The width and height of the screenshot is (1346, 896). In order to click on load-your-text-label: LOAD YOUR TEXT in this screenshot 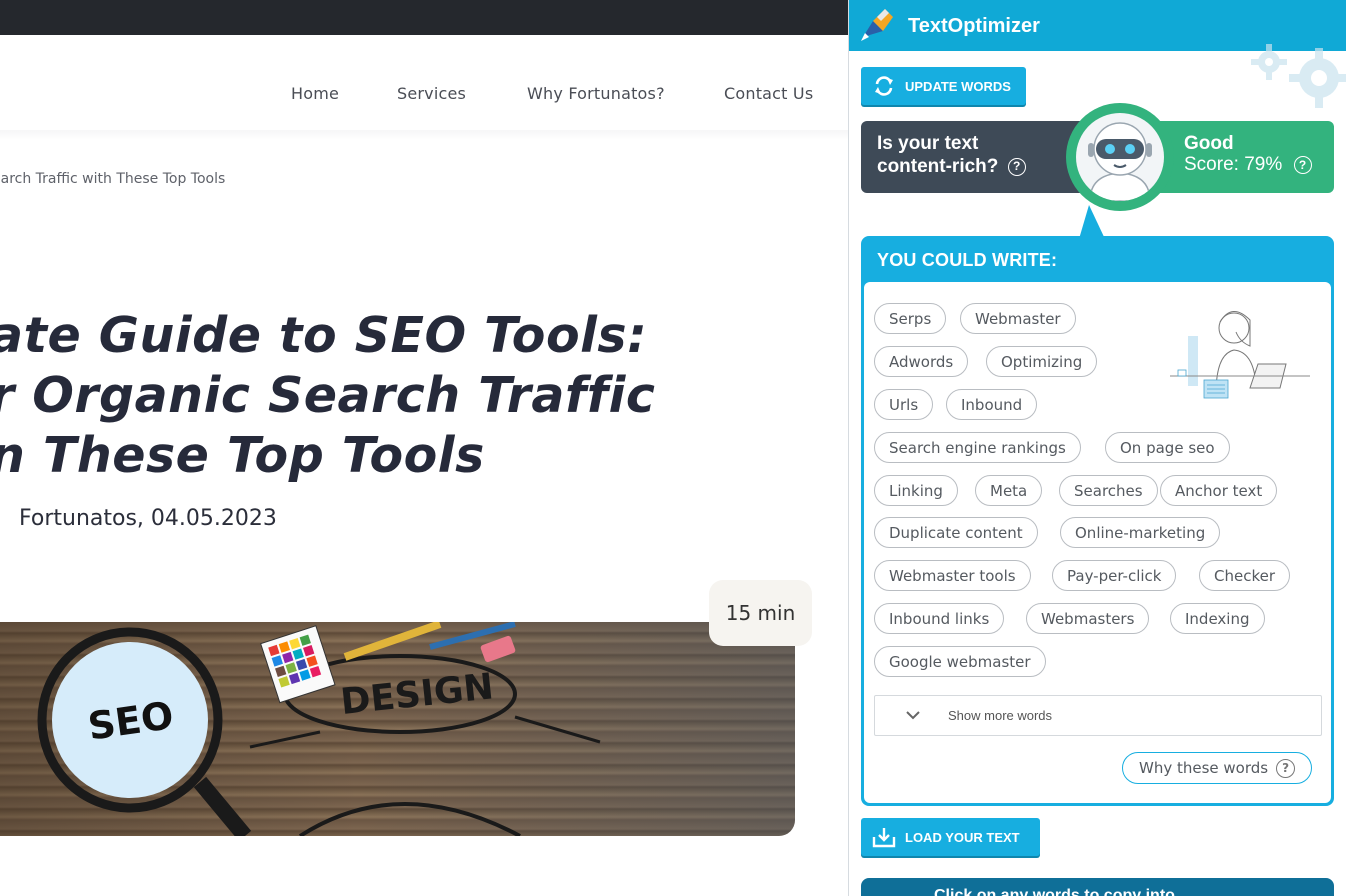, I will do `click(962, 837)`.